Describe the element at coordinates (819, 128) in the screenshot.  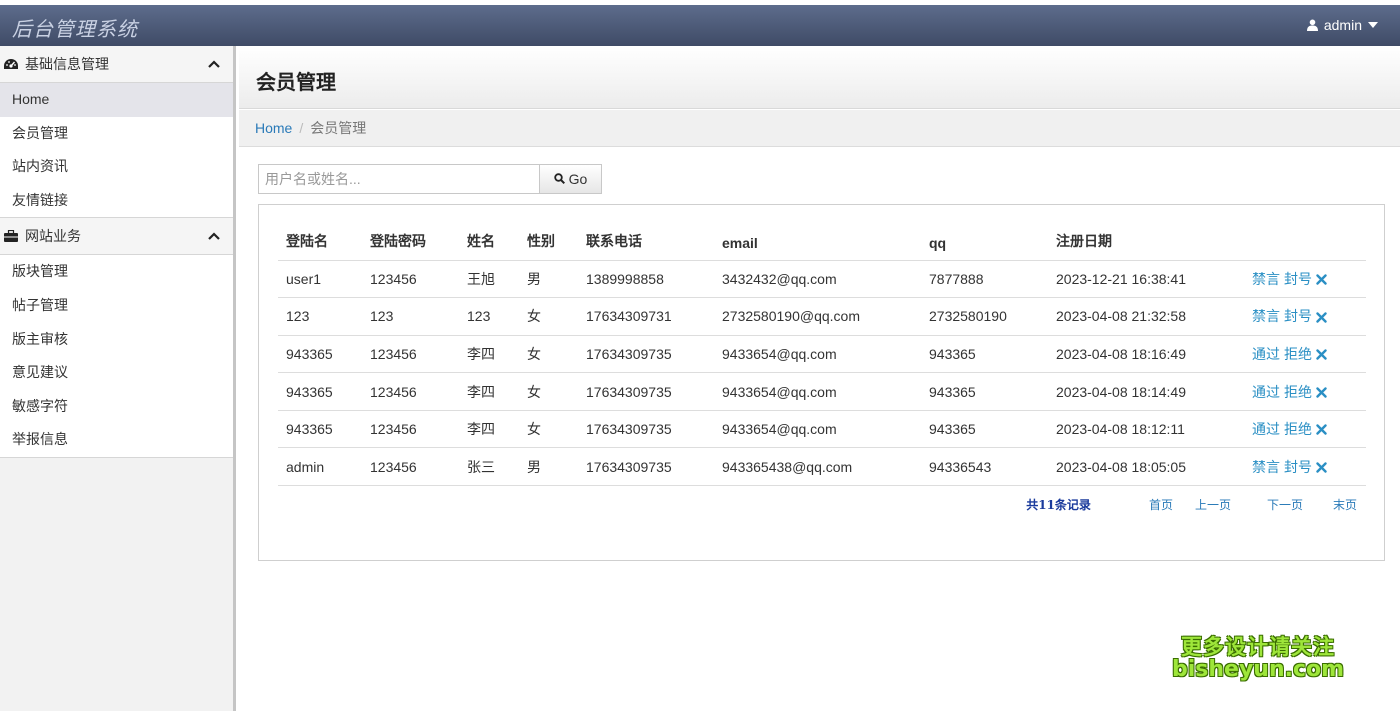
I see `breadcrumb: Home / 会员管理` at that location.